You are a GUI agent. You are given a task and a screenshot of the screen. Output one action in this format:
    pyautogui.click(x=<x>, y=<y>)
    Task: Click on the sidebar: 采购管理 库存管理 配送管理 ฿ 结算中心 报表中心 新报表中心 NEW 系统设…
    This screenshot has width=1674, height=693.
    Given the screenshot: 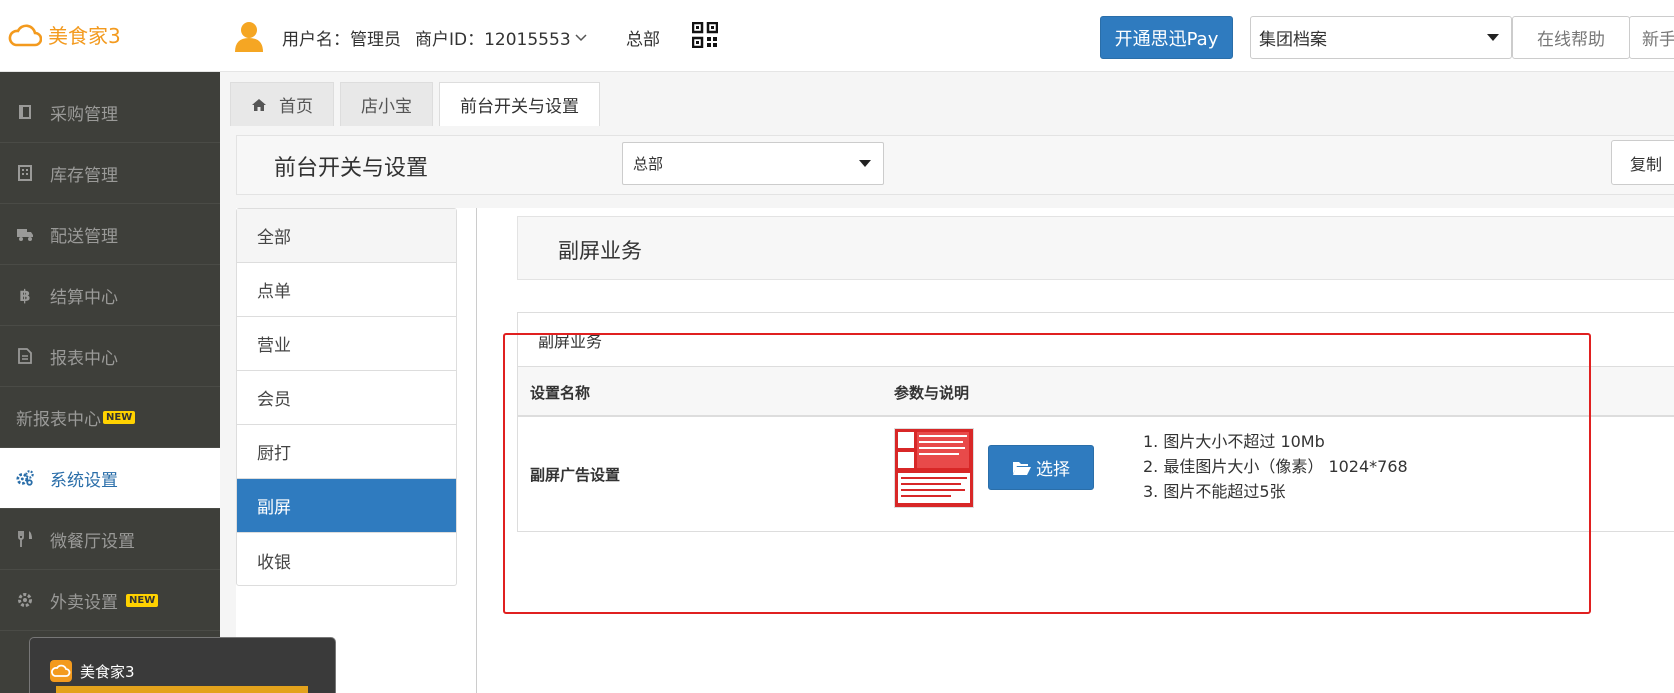 What is the action you would take?
    pyautogui.click(x=110, y=382)
    